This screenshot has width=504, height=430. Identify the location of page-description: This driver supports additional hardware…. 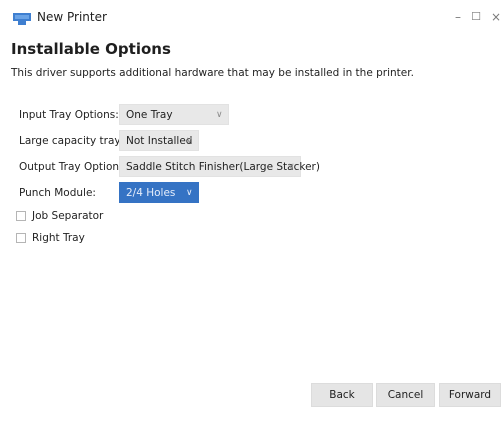
(212, 73).